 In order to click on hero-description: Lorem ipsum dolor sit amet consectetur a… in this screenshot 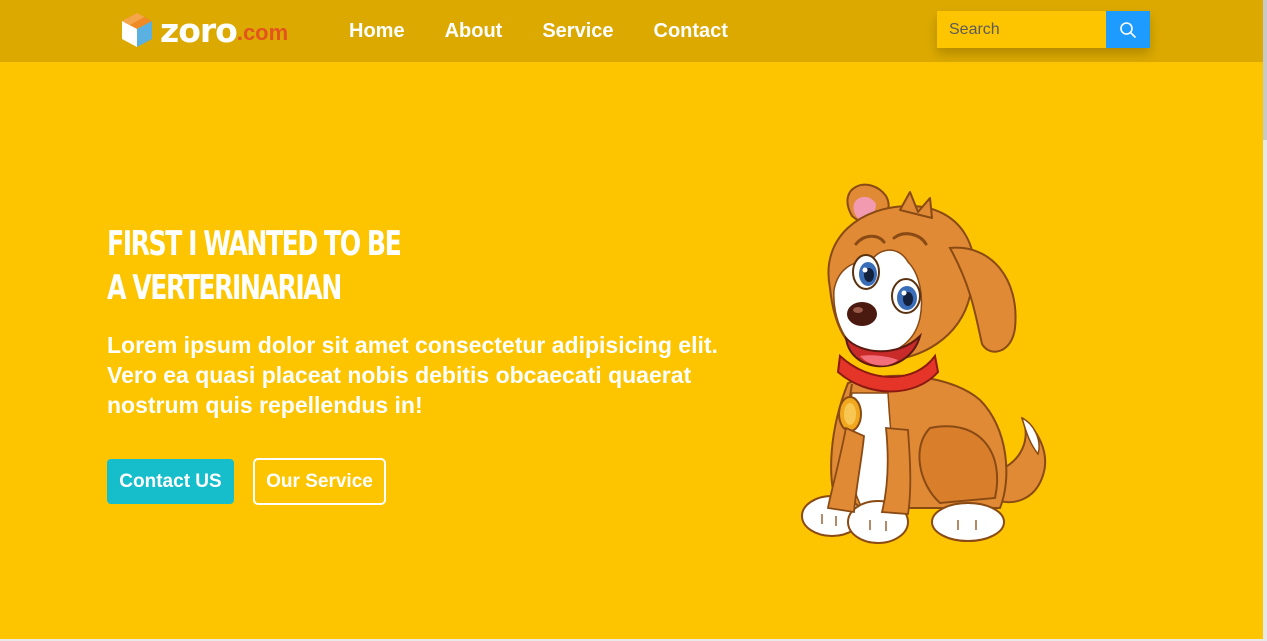, I will do `click(412, 375)`.